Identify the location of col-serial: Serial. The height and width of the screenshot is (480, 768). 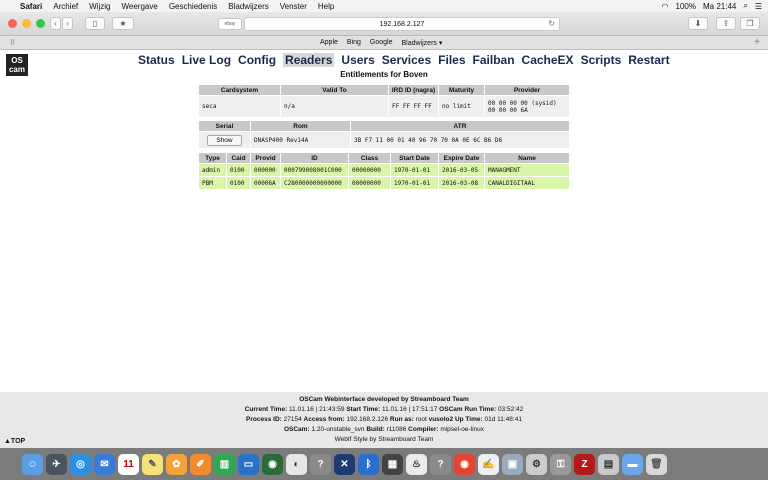
(224, 126).